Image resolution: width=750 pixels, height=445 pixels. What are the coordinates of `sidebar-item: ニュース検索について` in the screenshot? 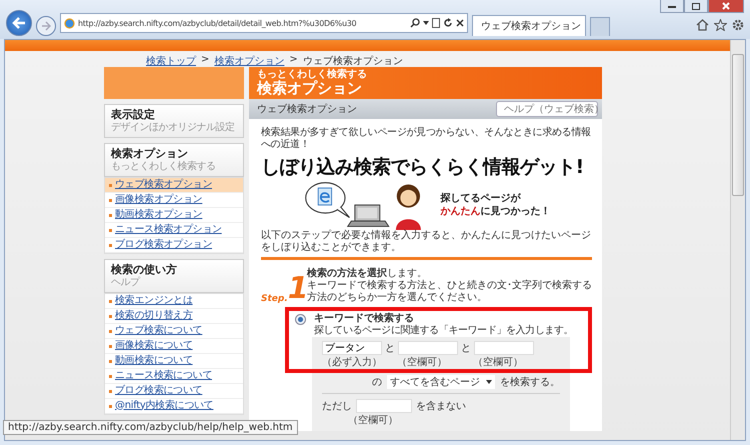 It's located at (174, 376).